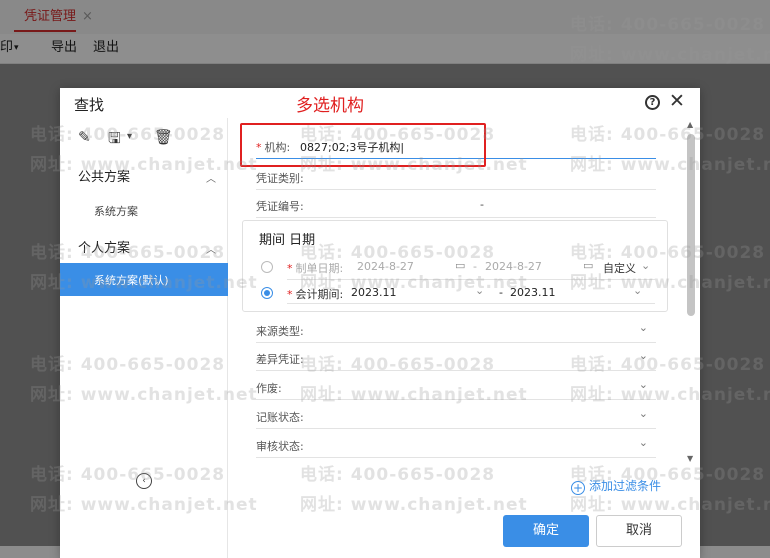 The width and height of the screenshot is (770, 558). What do you see at coordinates (129, 136) in the screenshot?
I see `save-dropdown-icon: ▾` at bounding box center [129, 136].